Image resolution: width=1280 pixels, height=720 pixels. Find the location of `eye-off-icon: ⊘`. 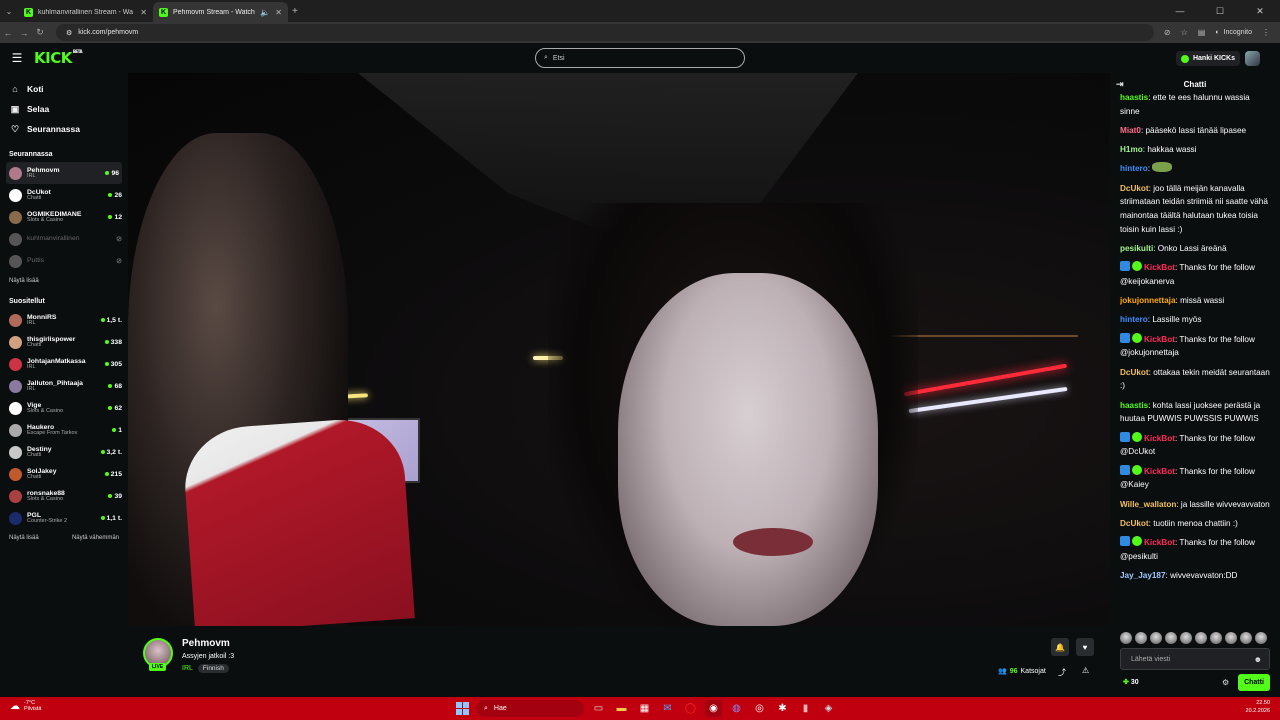

eye-off-icon: ⊘ is located at coordinates (1167, 32).